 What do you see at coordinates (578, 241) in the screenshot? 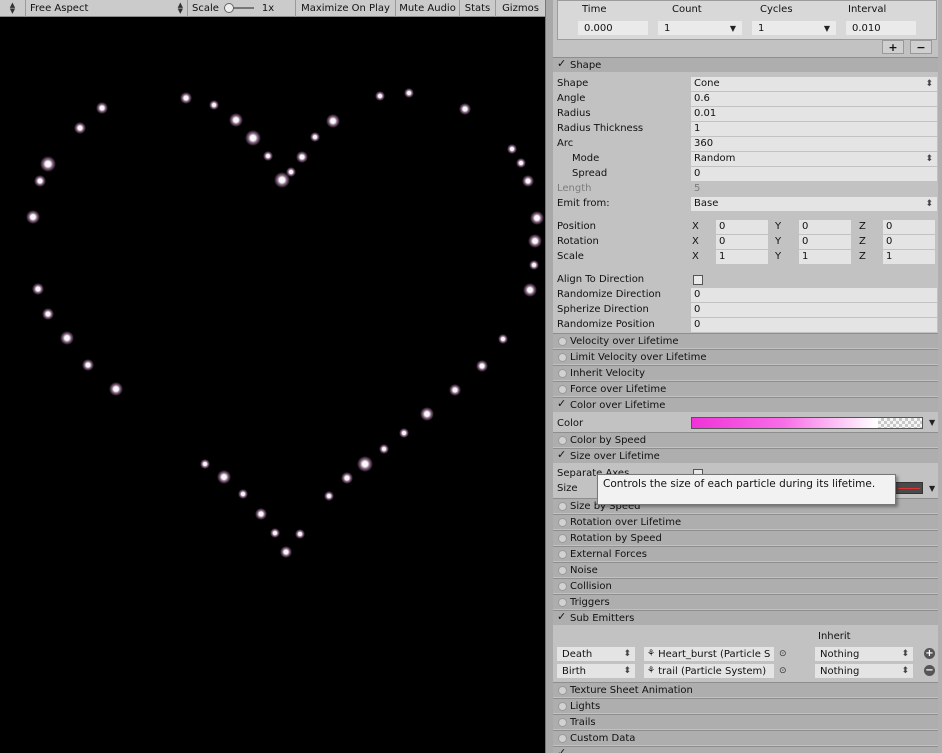
I see `rotation-label: Rotation` at bounding box center [578, 241].